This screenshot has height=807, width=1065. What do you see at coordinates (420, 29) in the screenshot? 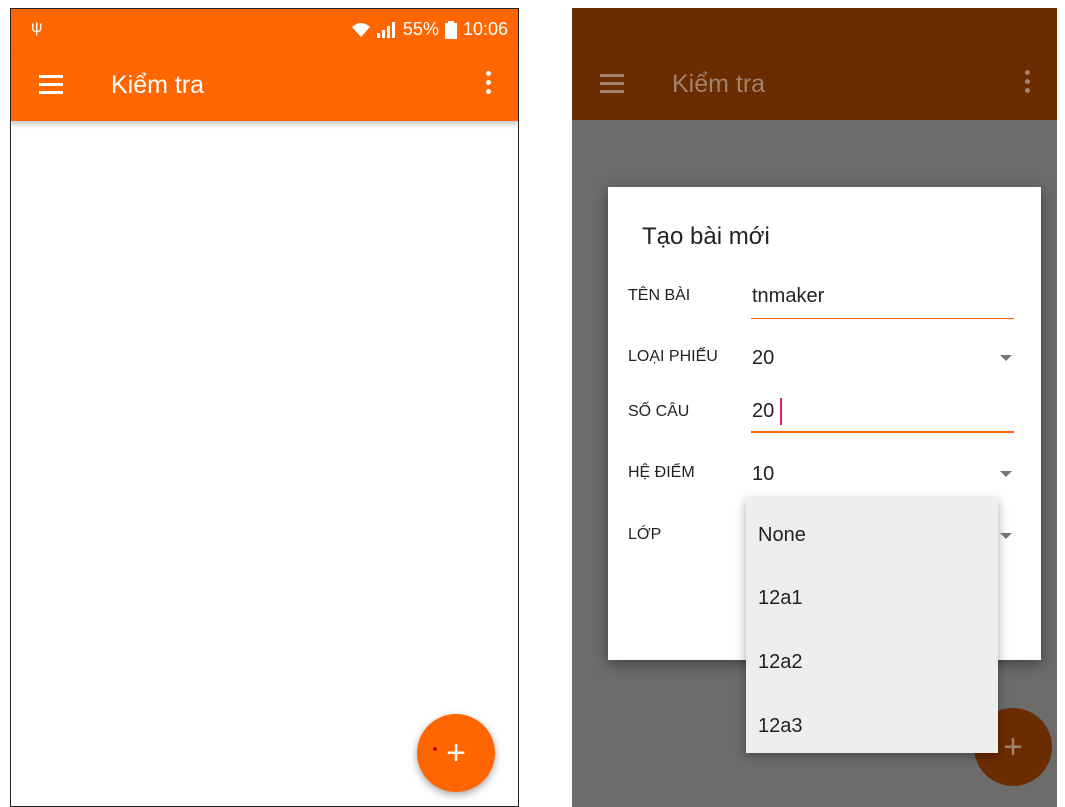
I see `battery-percent: 55%` at bounding box center [420, 29].